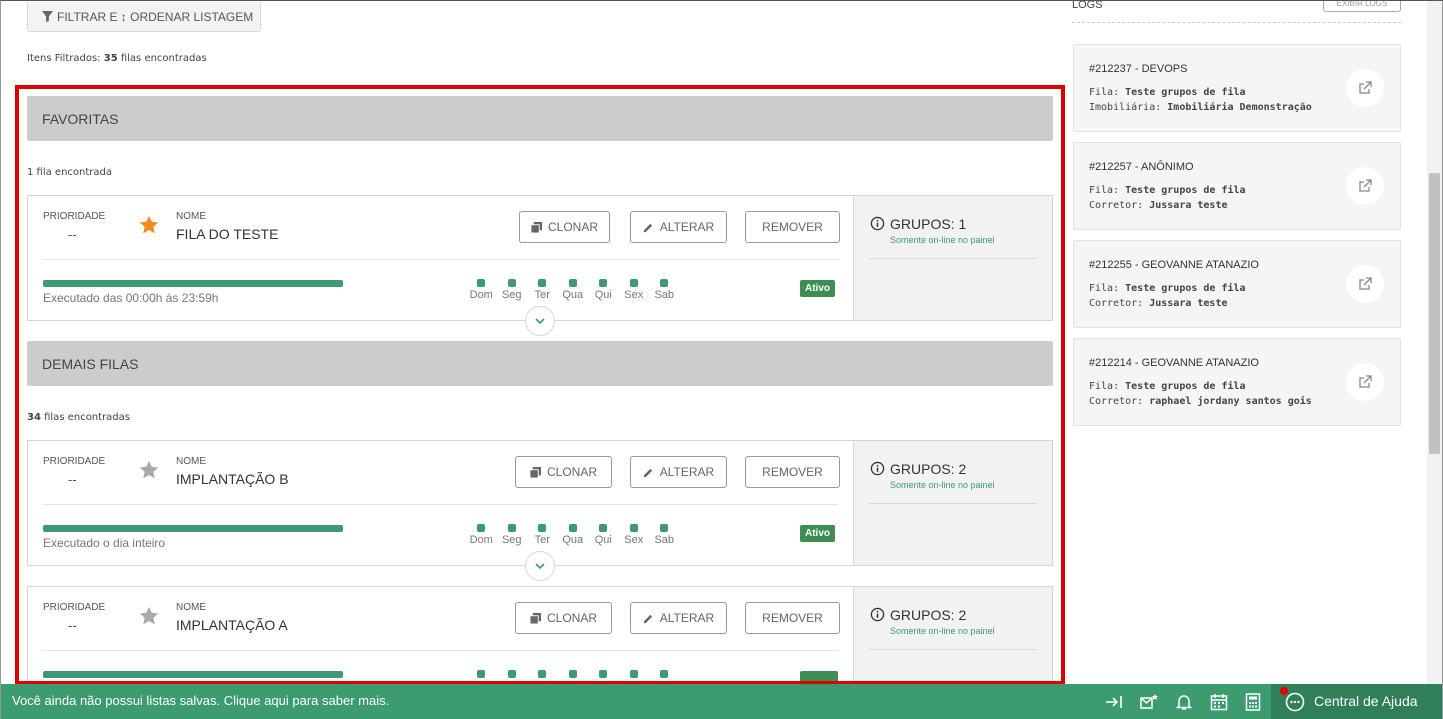  Describe the element at coordinates (1174, 363) in the screenshot. I see `log-title: #212214 - GEOVANNE ATANAZIO` at that location.